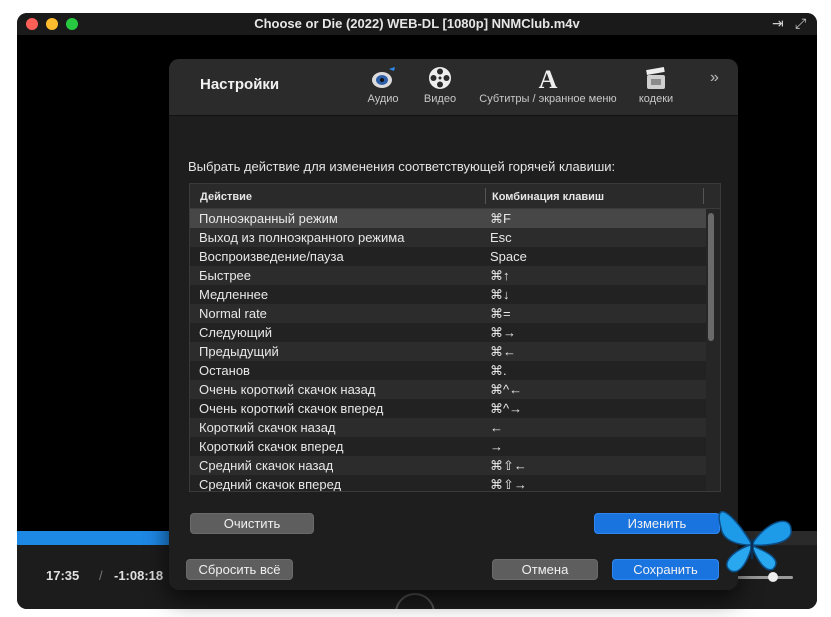 Image resolution: width=831 pixels, height=617 pixels. I want to click on tab-video-label: Видео, so click(440, 99).